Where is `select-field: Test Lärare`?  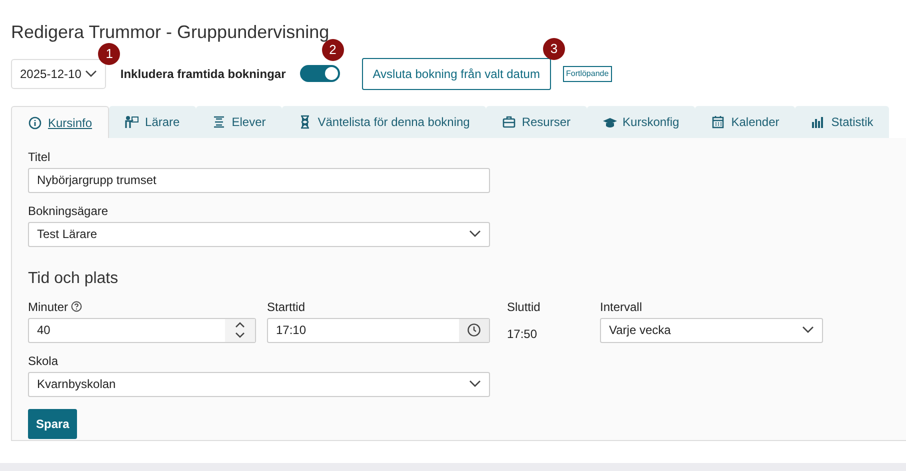
select-field: Test Lärare is located at coordinates (259, 234).